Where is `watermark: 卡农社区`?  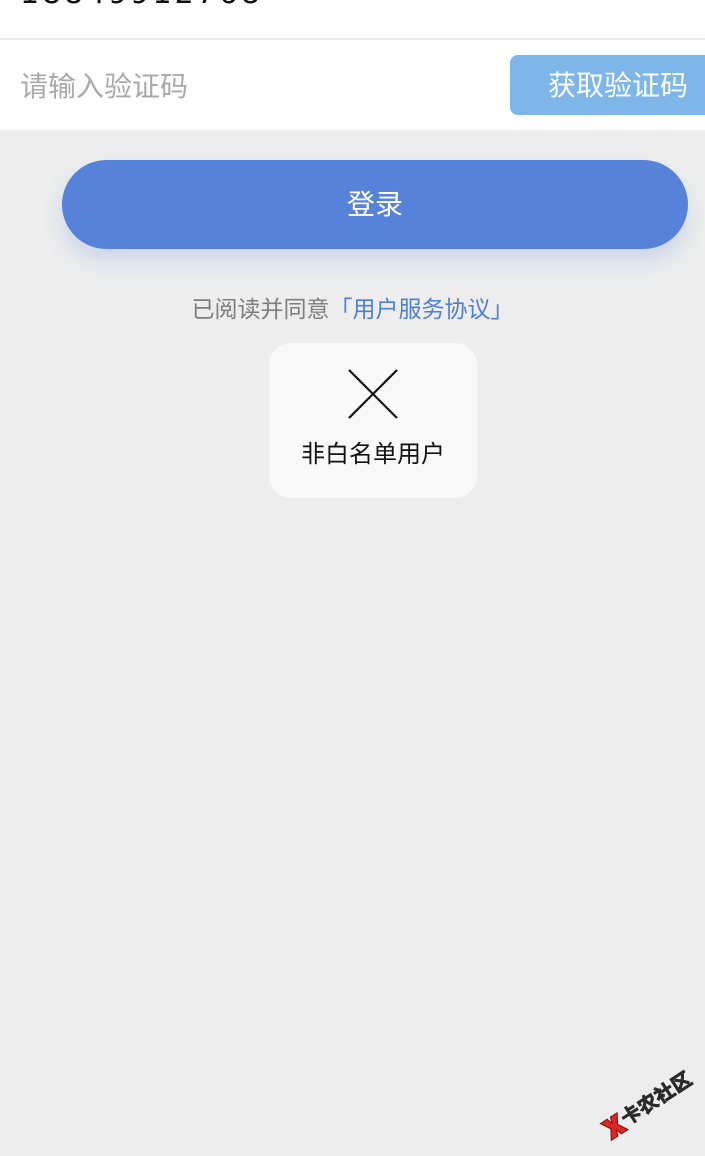 watermark: 卡农社区 is located at coordinates (648, 1106).